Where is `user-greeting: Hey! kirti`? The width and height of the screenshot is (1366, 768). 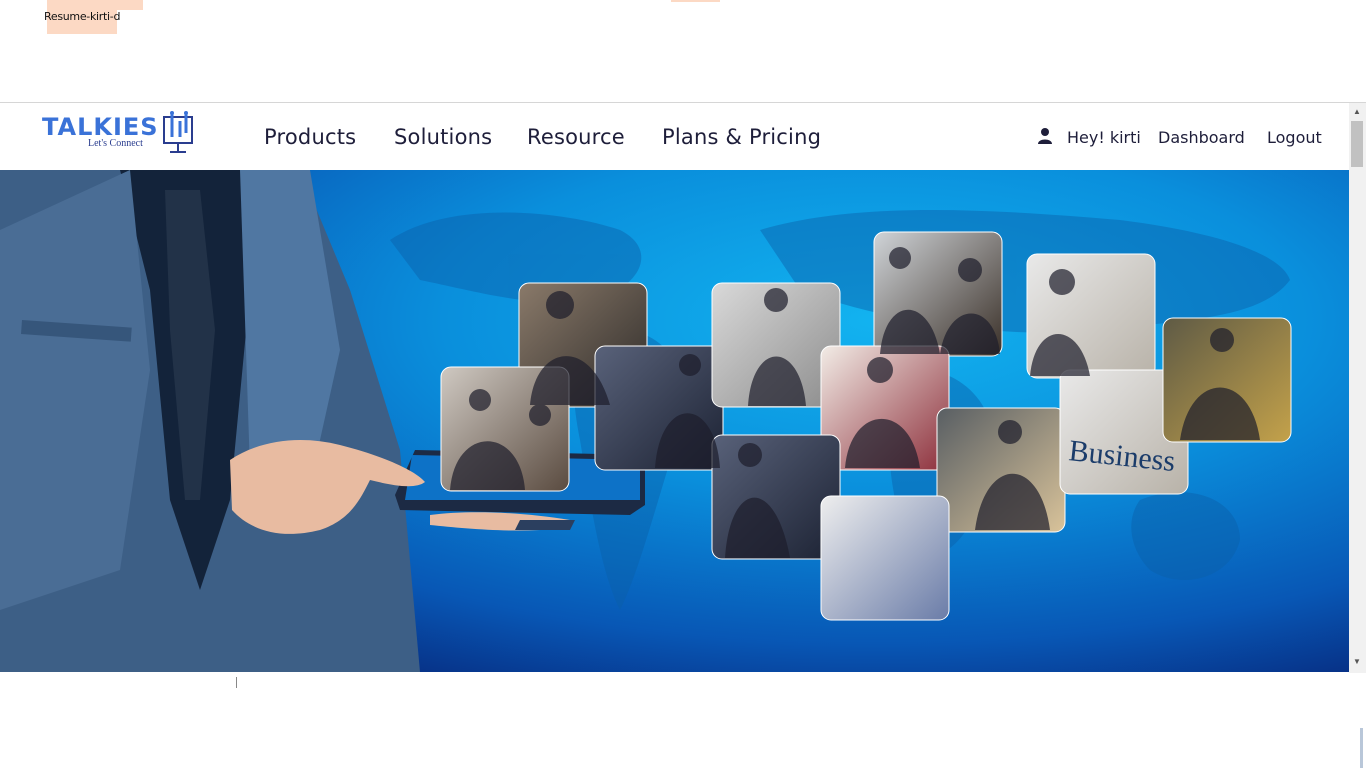
user-greeting: Hey! kirti is located at coordinates (1104, 137).